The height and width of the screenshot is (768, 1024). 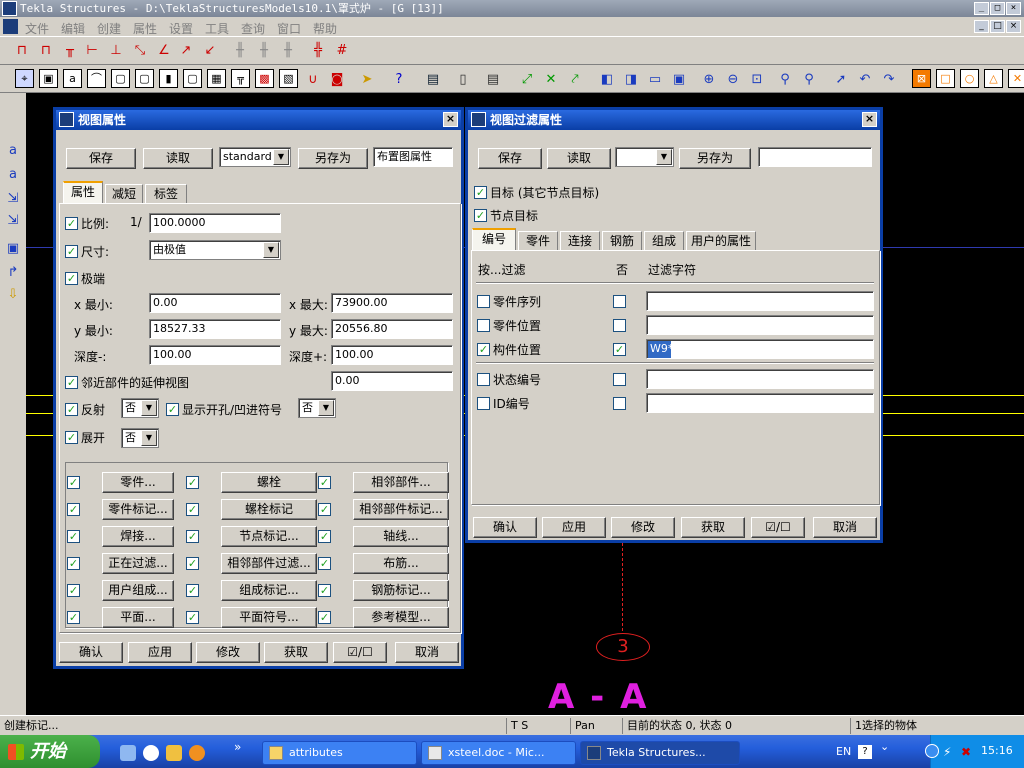 I want to click on start-button: 开始, so click(x=50, y=751).